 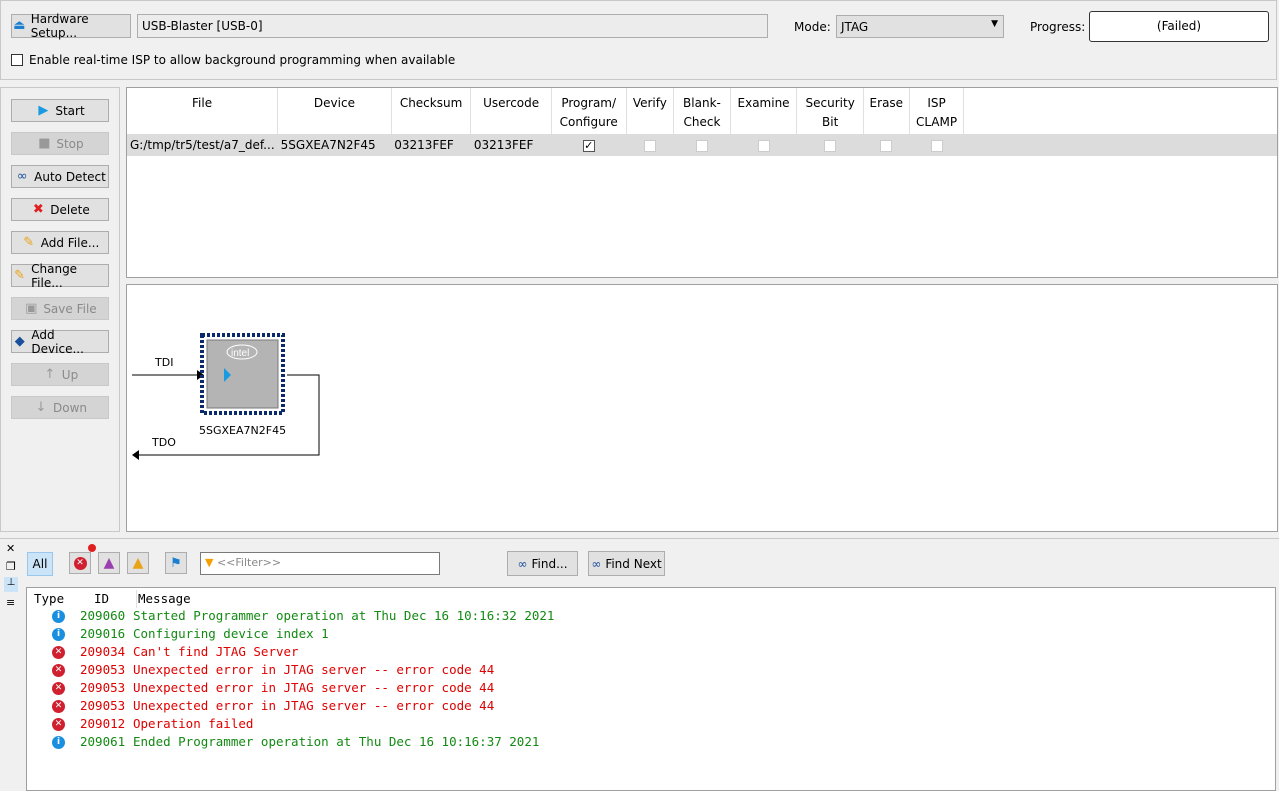 I want to click on blank-check-checkbox, so click(x=701, y=145).